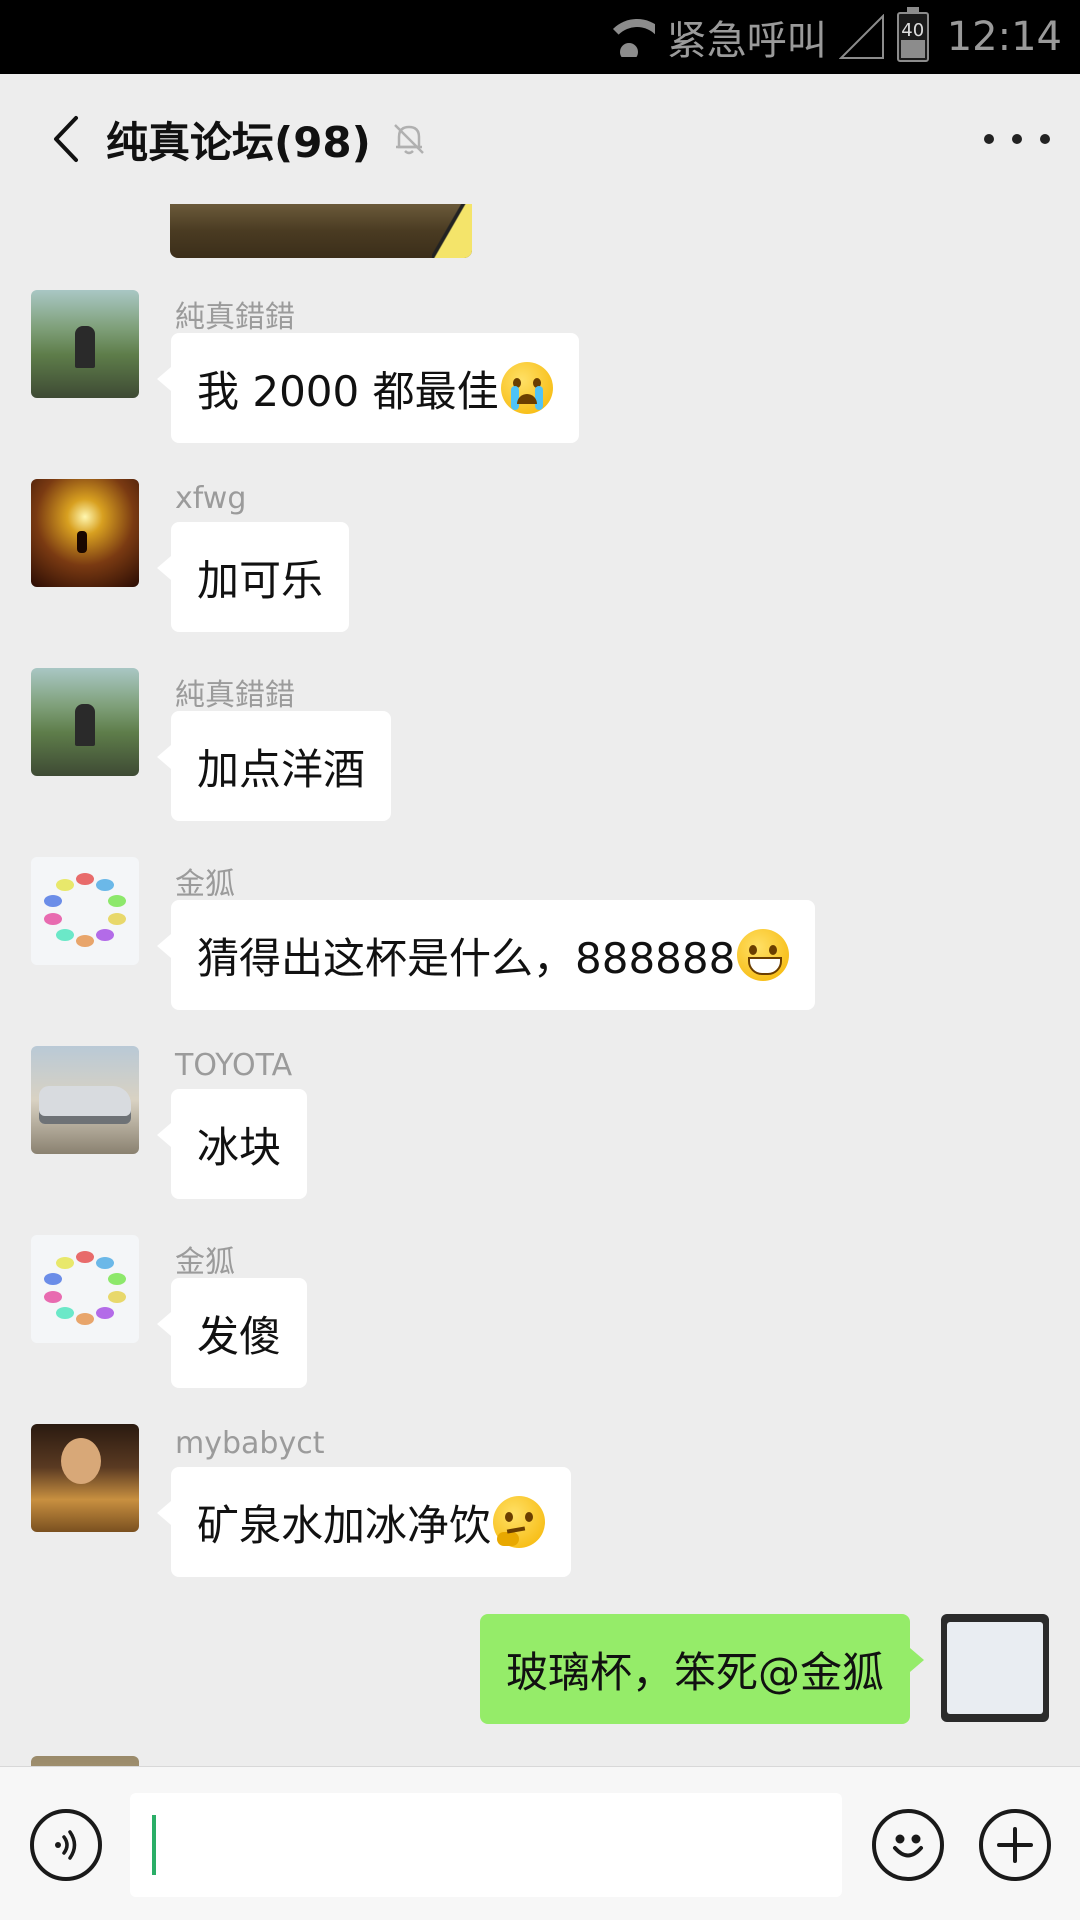  Describe the element at coordinates (211, 498) in the screenshot. I see `sender-name: xfwg` at that location.